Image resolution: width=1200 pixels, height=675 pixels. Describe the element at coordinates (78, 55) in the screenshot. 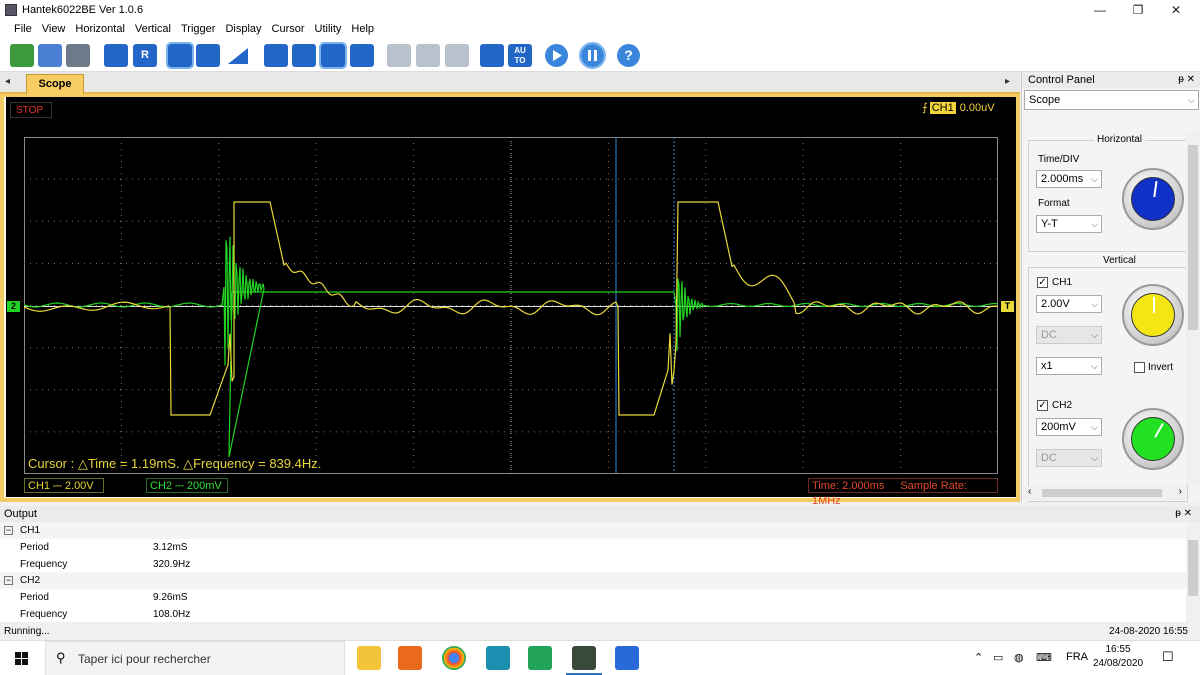

I see `print-icon` at that location.